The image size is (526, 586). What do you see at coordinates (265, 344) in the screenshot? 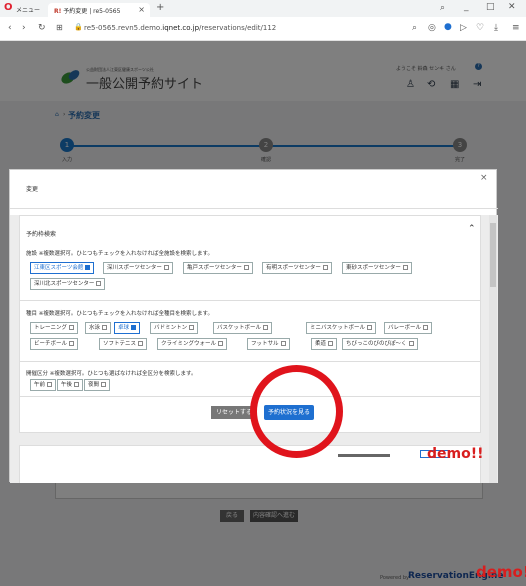
I see `checkbox-label: フットサル` at bounding box center [265, 344].